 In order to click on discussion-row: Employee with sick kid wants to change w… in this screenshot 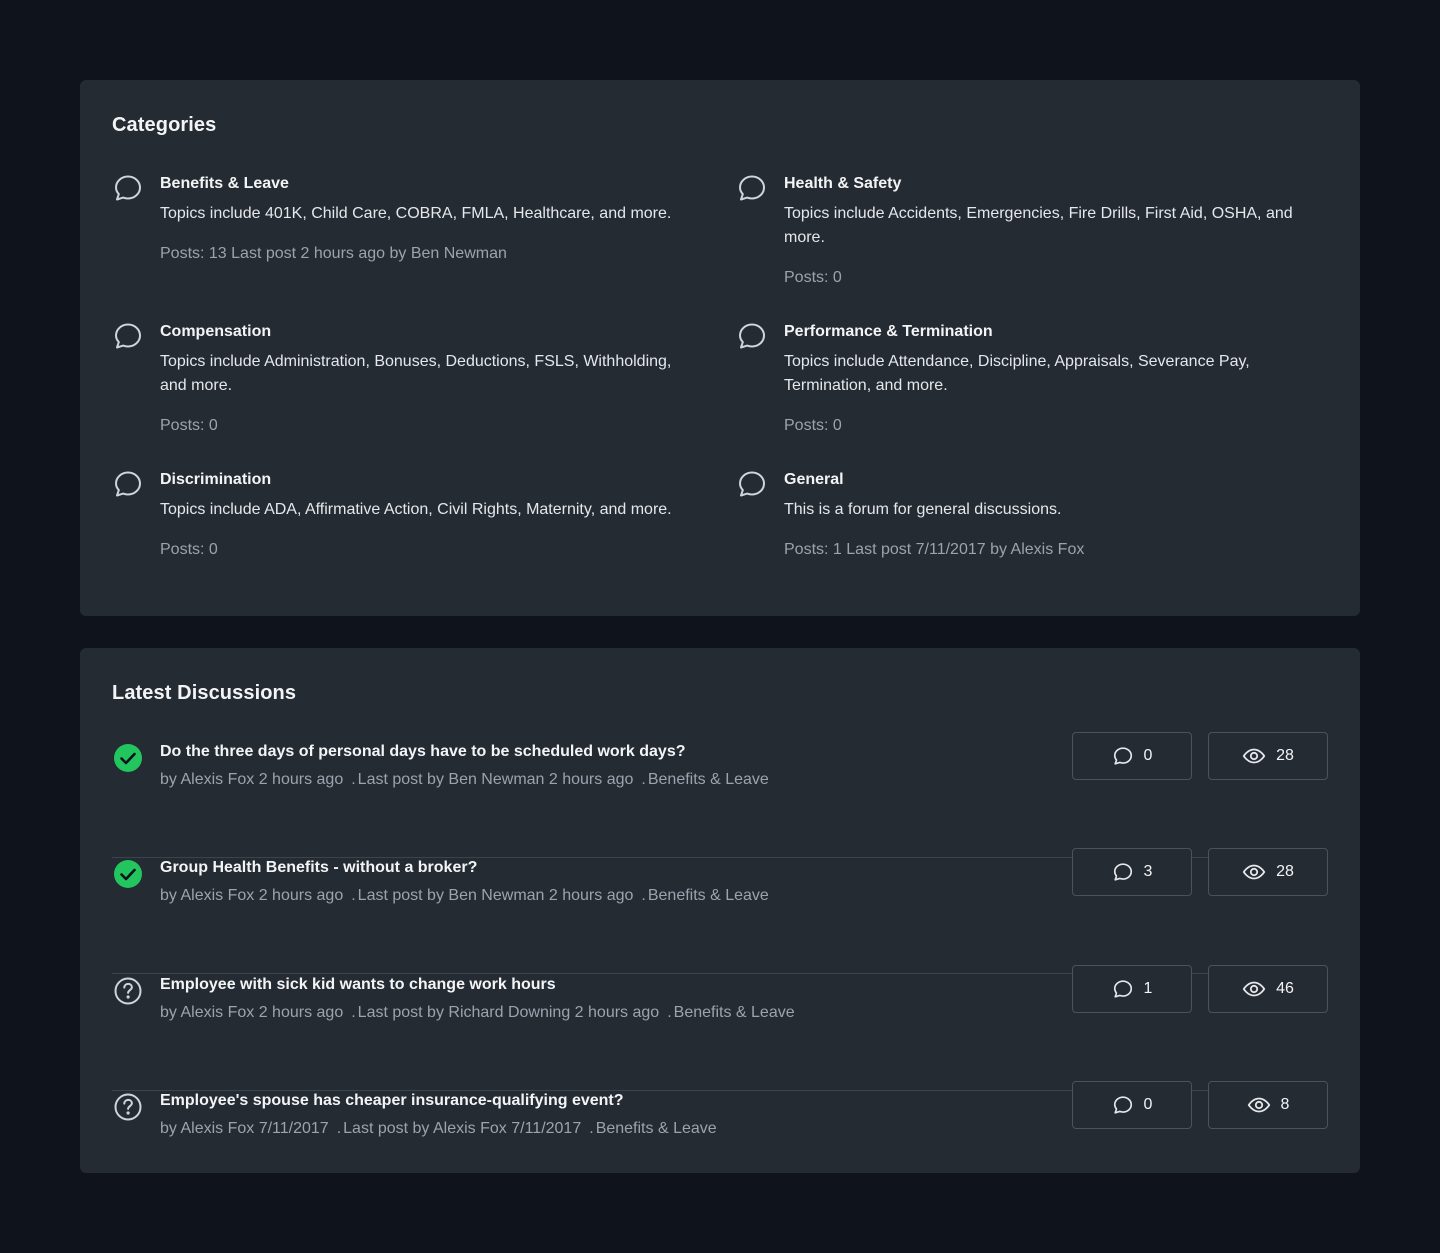, I will do `click(720, 1028)`.